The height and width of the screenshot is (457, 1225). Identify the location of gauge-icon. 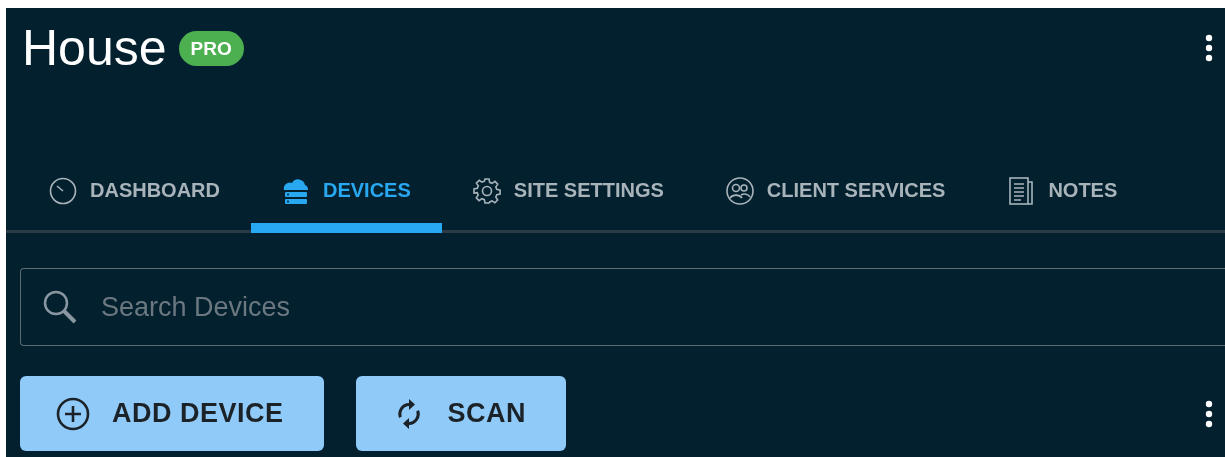
(63, 190).